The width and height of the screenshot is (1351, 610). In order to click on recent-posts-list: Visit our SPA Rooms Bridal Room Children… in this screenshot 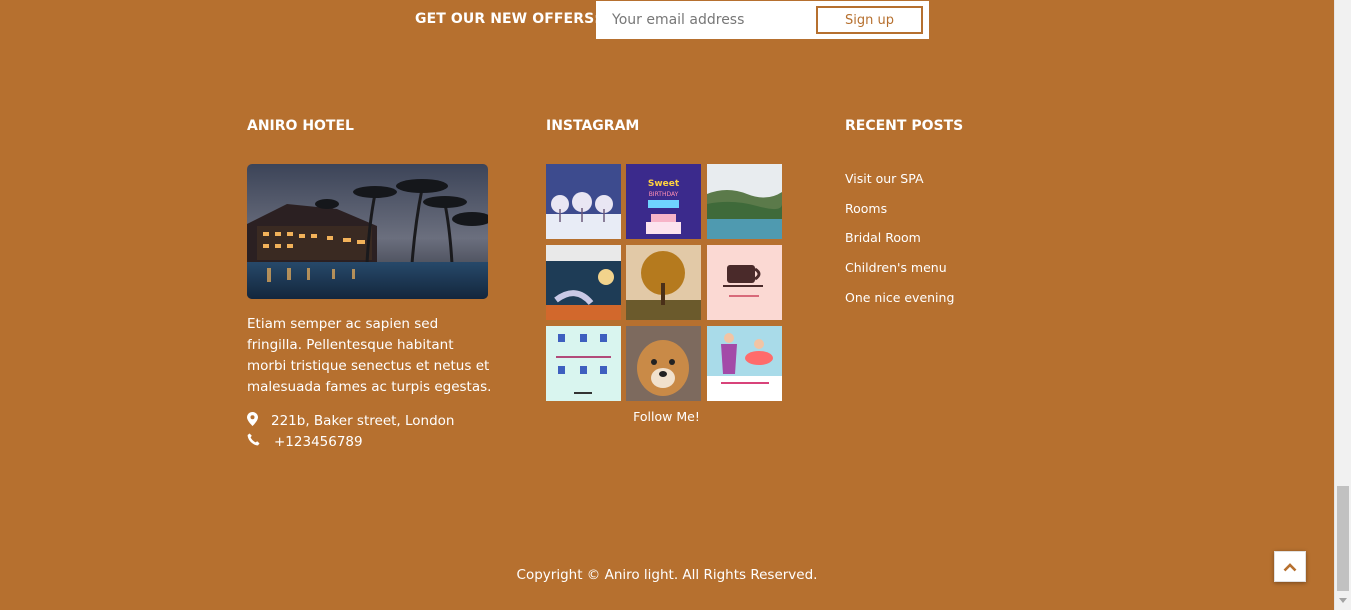, I will do `click(899, 246)`.